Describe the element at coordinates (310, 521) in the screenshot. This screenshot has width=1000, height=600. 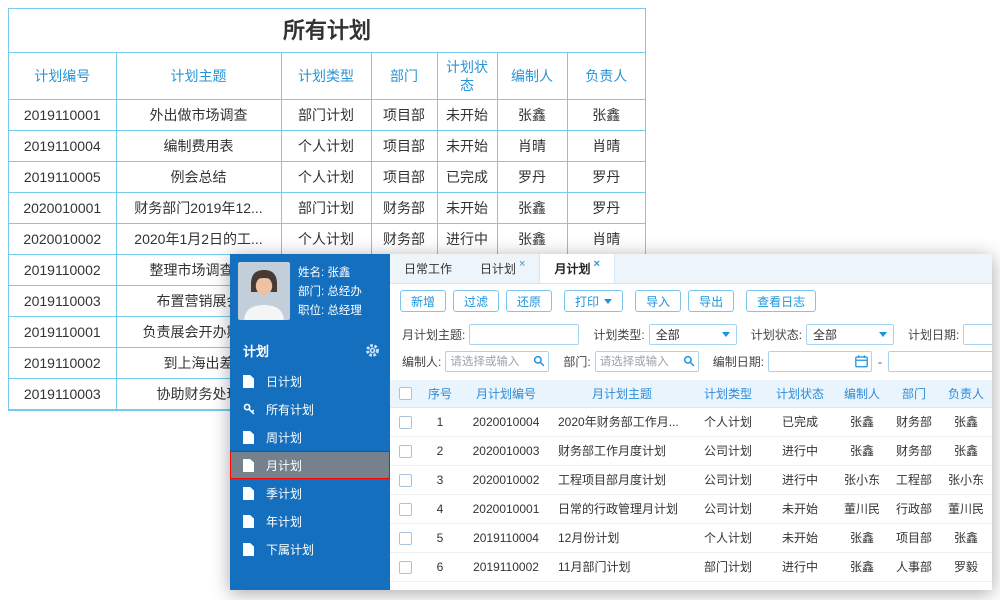
I see `sidebar-item-annual-plan: 年计划` at that location.